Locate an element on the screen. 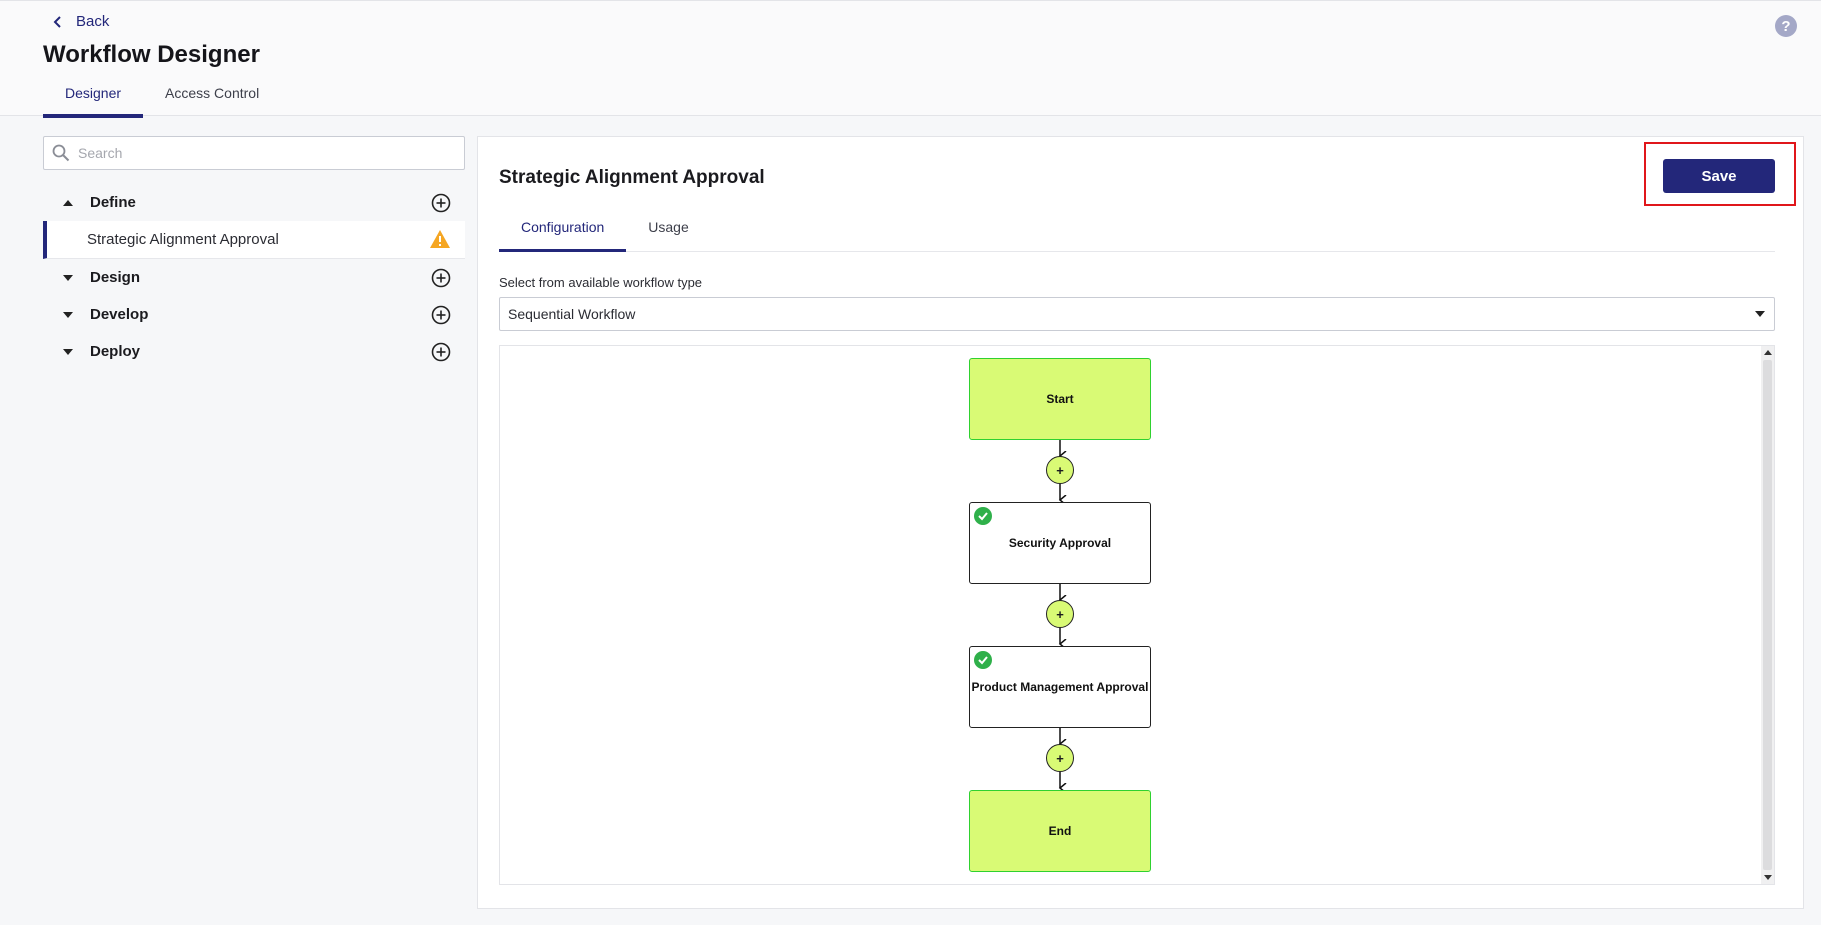  workflow-type-value: Sequential Workflow is located at coordinates (572, 314).